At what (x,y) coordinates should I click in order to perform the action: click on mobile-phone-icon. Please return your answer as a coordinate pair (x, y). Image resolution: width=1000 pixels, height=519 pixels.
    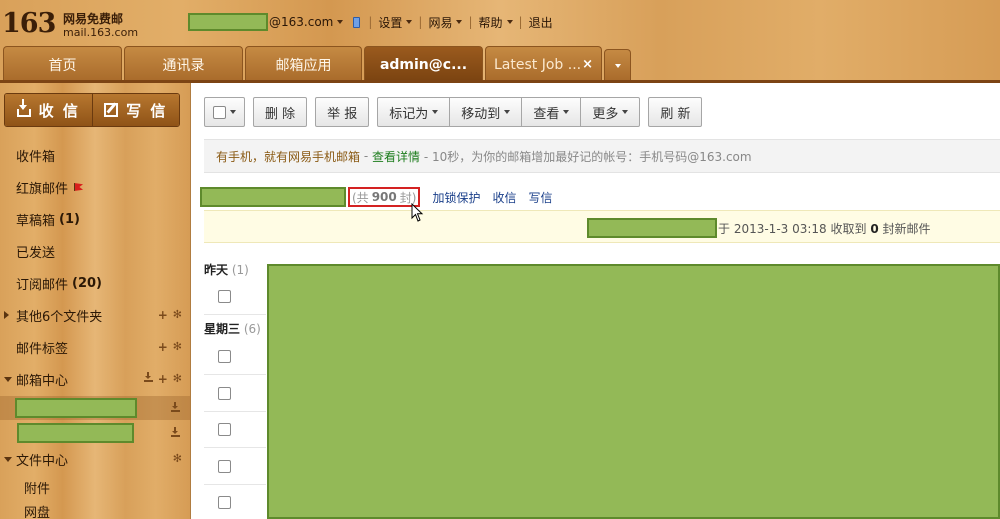
    Looking at the image, I should click on (357, 22).